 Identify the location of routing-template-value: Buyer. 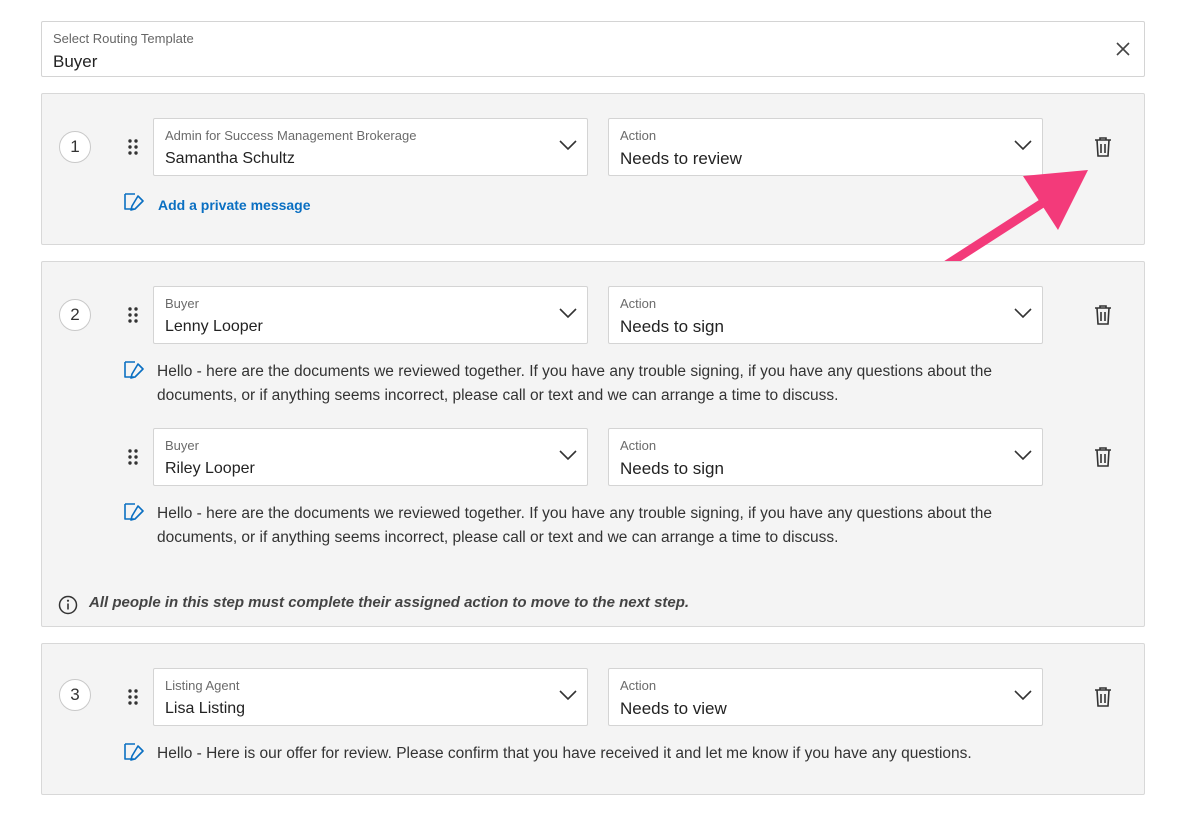
(75, 61).